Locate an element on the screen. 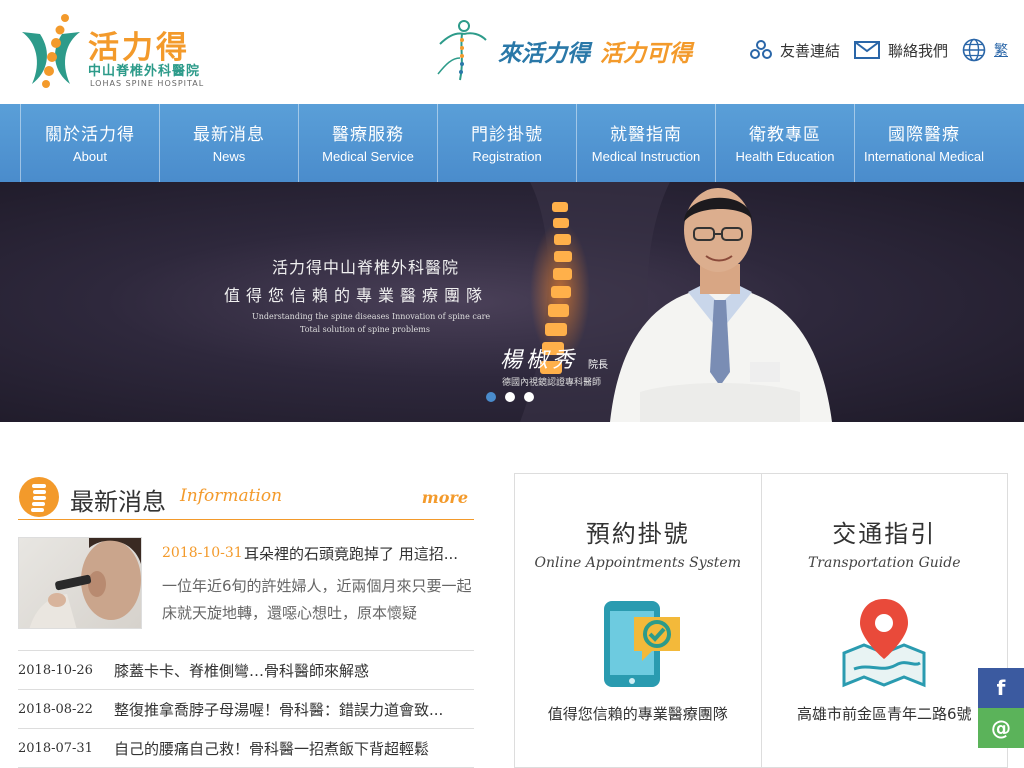 The height and width of the screenshot is (768, 1024). news-date: 2018-07-31 is located at coordinates (55, 748).